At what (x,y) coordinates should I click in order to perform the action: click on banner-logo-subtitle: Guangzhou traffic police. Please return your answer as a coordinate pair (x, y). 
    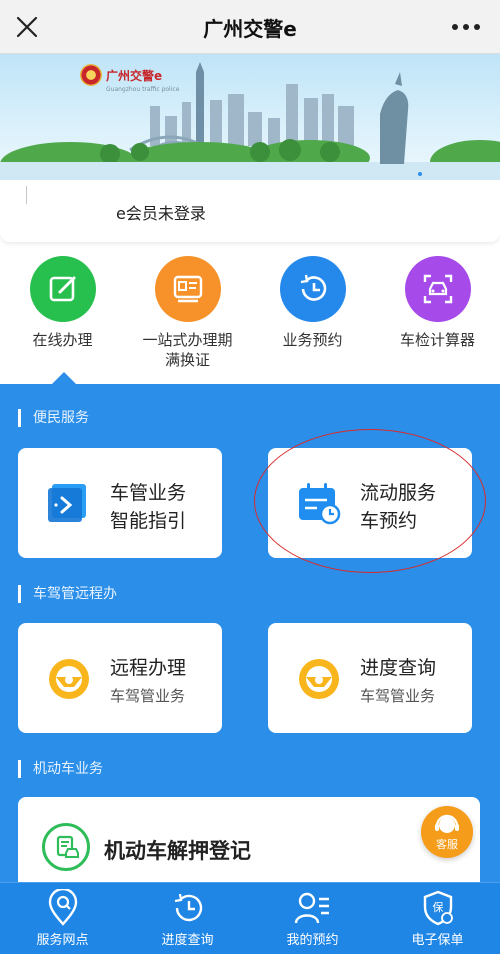
    Looking at the image, I should click on (143, 89).